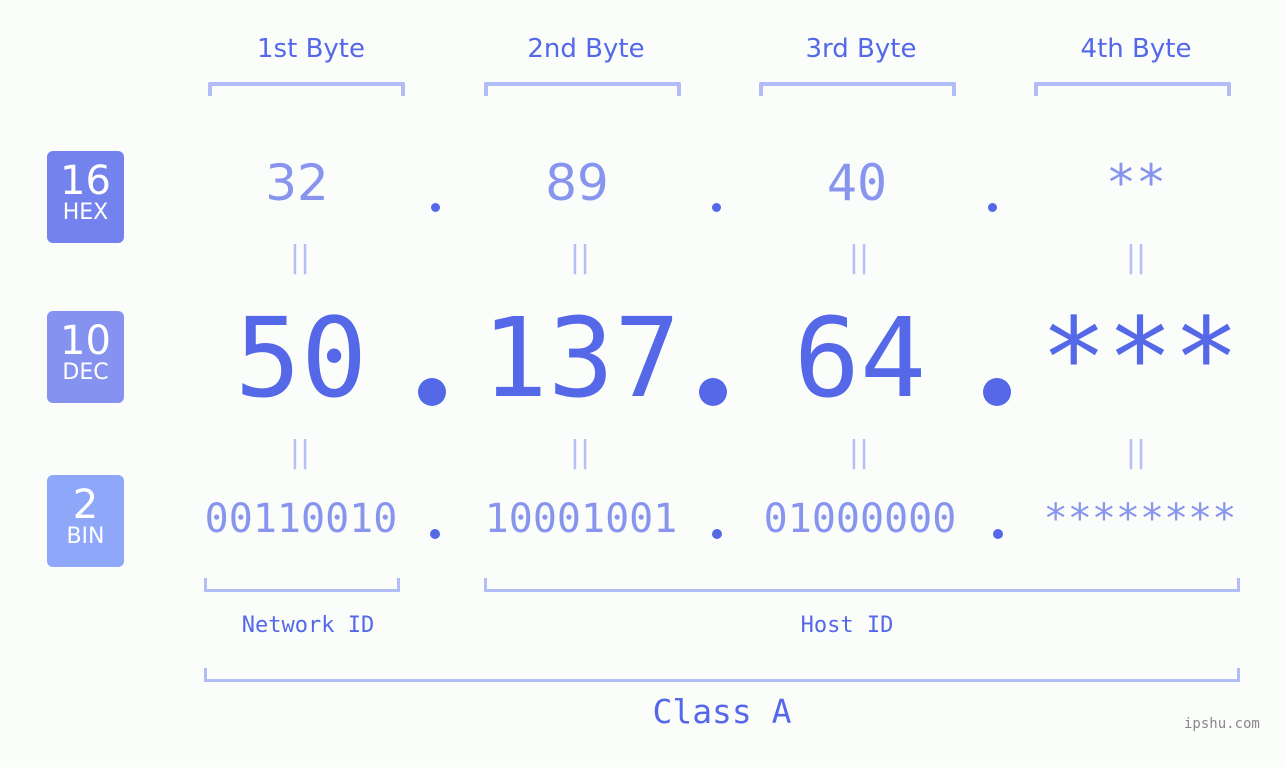  Describe the element at coordinates (301, 358) in the screenshot. I see `dec-value-1: 50` at that location.